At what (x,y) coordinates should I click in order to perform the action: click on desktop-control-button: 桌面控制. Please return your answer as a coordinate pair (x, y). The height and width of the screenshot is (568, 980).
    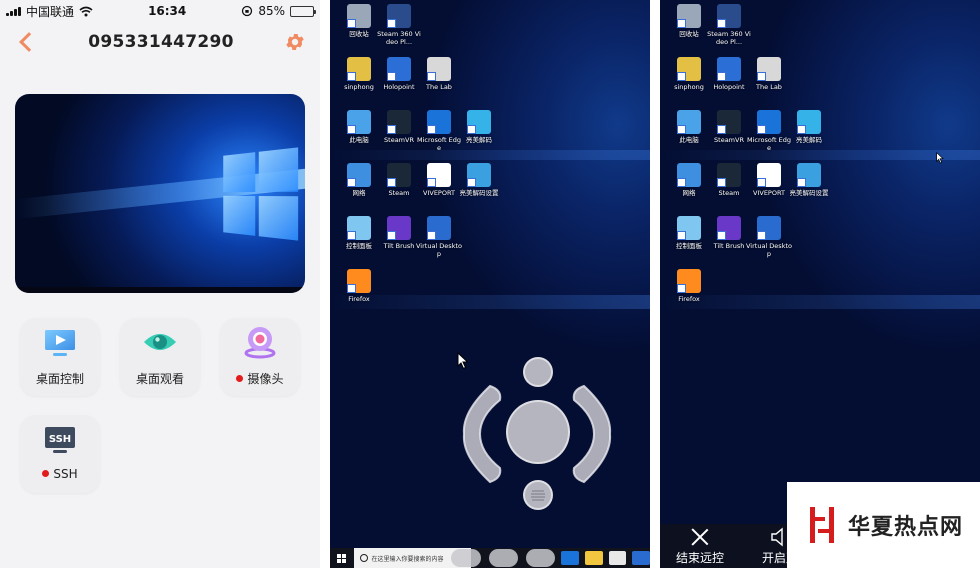
    Looking at the image, I should click on (60, 357).